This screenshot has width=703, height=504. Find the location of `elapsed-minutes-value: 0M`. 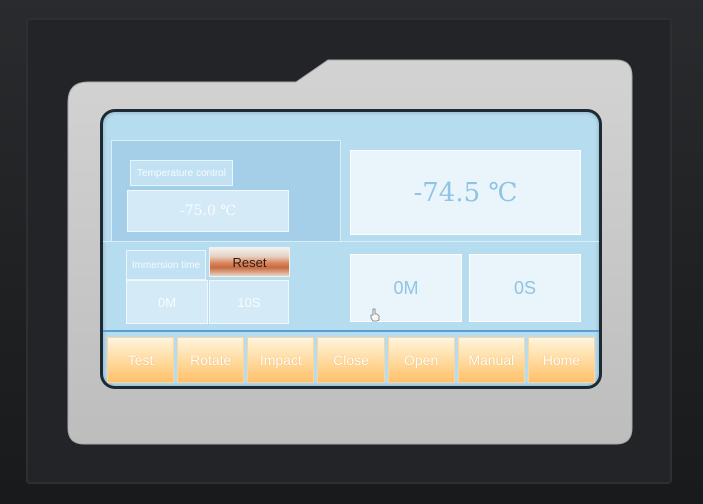

elapsed-minutes-value: 0M is located at coordinates (406, 287).